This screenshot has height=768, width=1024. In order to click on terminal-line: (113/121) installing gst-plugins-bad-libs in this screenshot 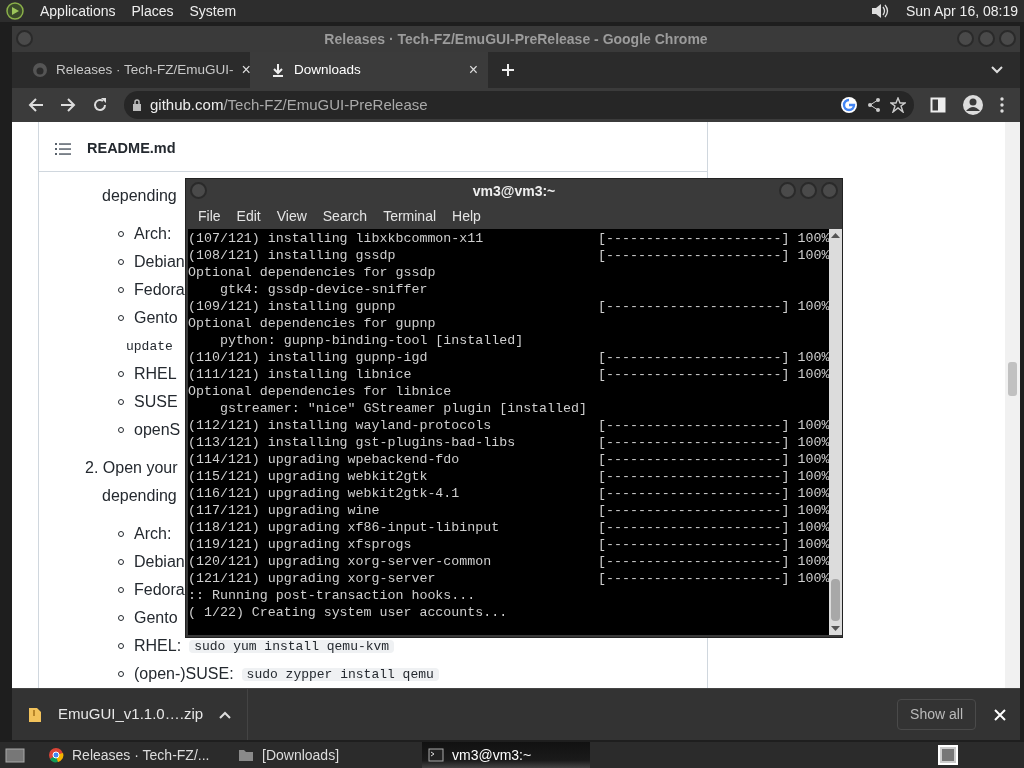, I will do `click(352, 442)`.